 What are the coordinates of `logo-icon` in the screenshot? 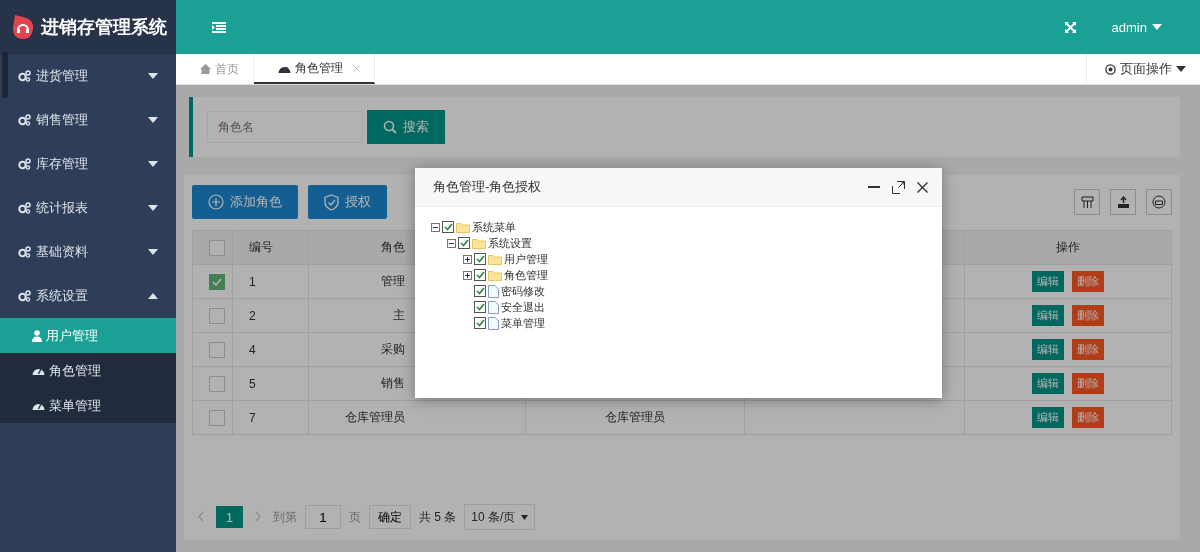 It's located at (23, 27).